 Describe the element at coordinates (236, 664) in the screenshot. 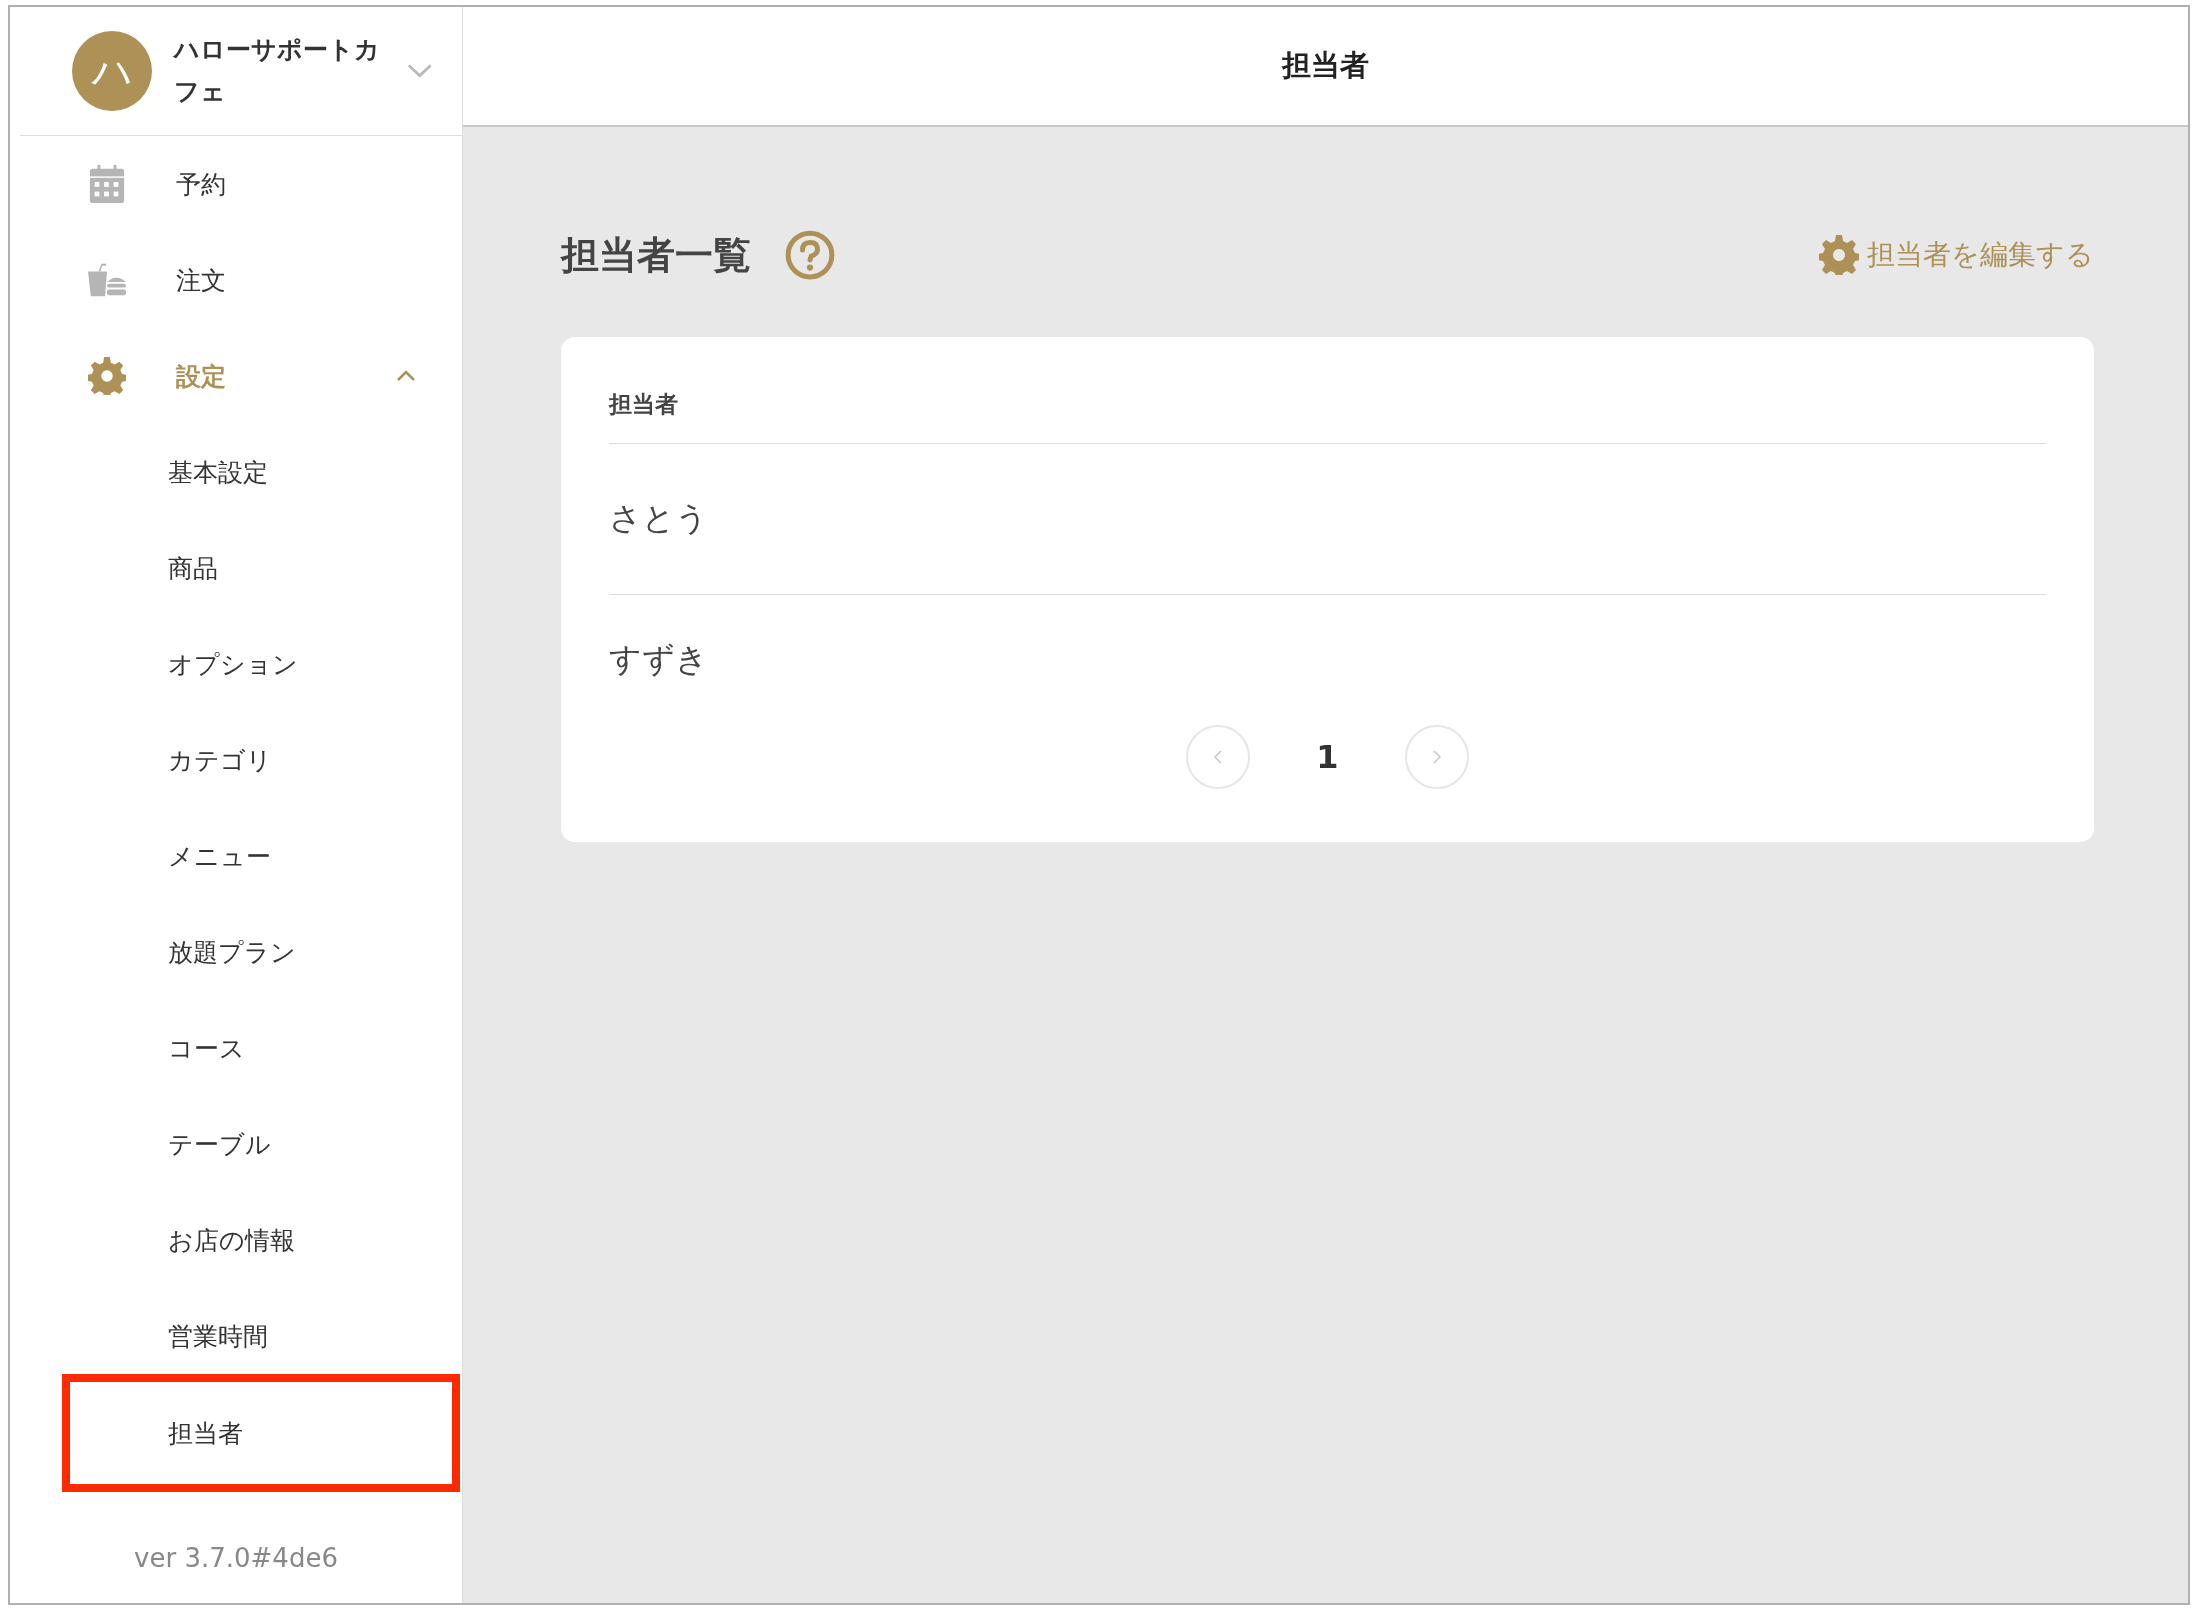

I see `submenu-item: オプション` at that location.